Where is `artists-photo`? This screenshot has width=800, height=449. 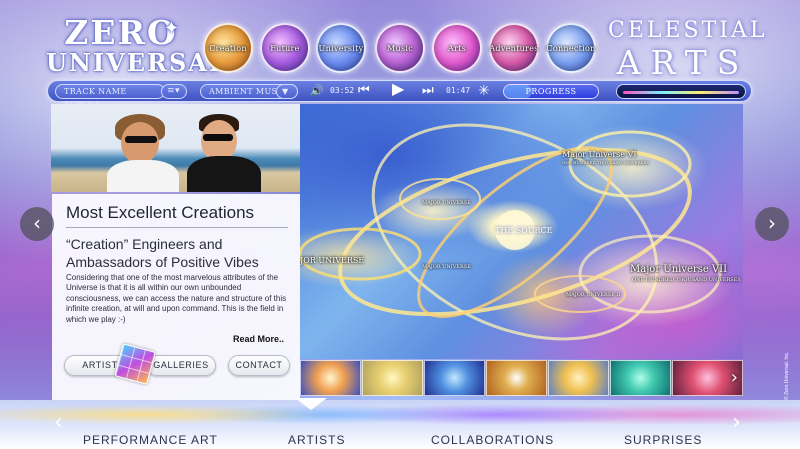
artists-photo is located at coordinates (175, 148).